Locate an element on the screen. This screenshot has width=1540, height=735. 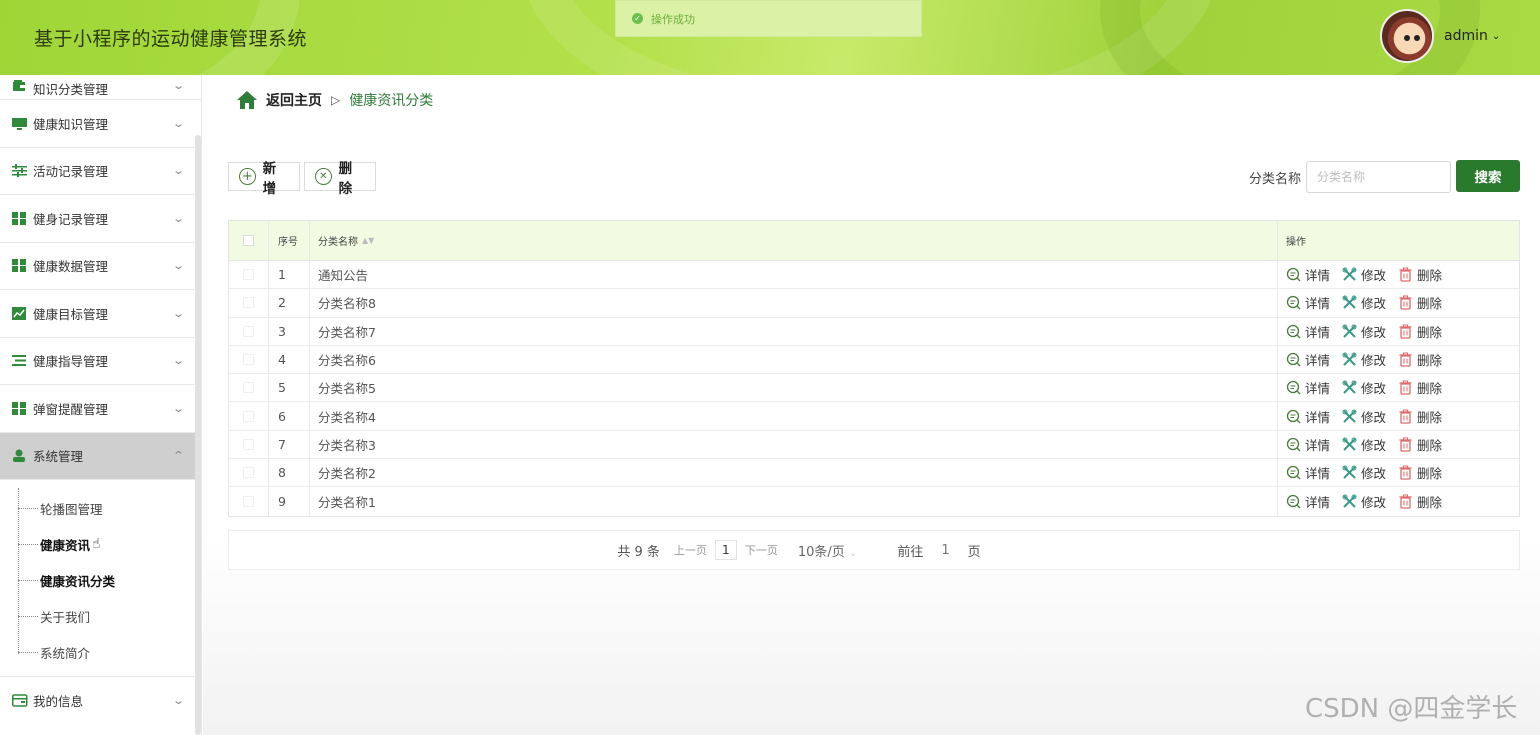
success-toast: ✓ 操作成功 is located at coordinates (768, 18).